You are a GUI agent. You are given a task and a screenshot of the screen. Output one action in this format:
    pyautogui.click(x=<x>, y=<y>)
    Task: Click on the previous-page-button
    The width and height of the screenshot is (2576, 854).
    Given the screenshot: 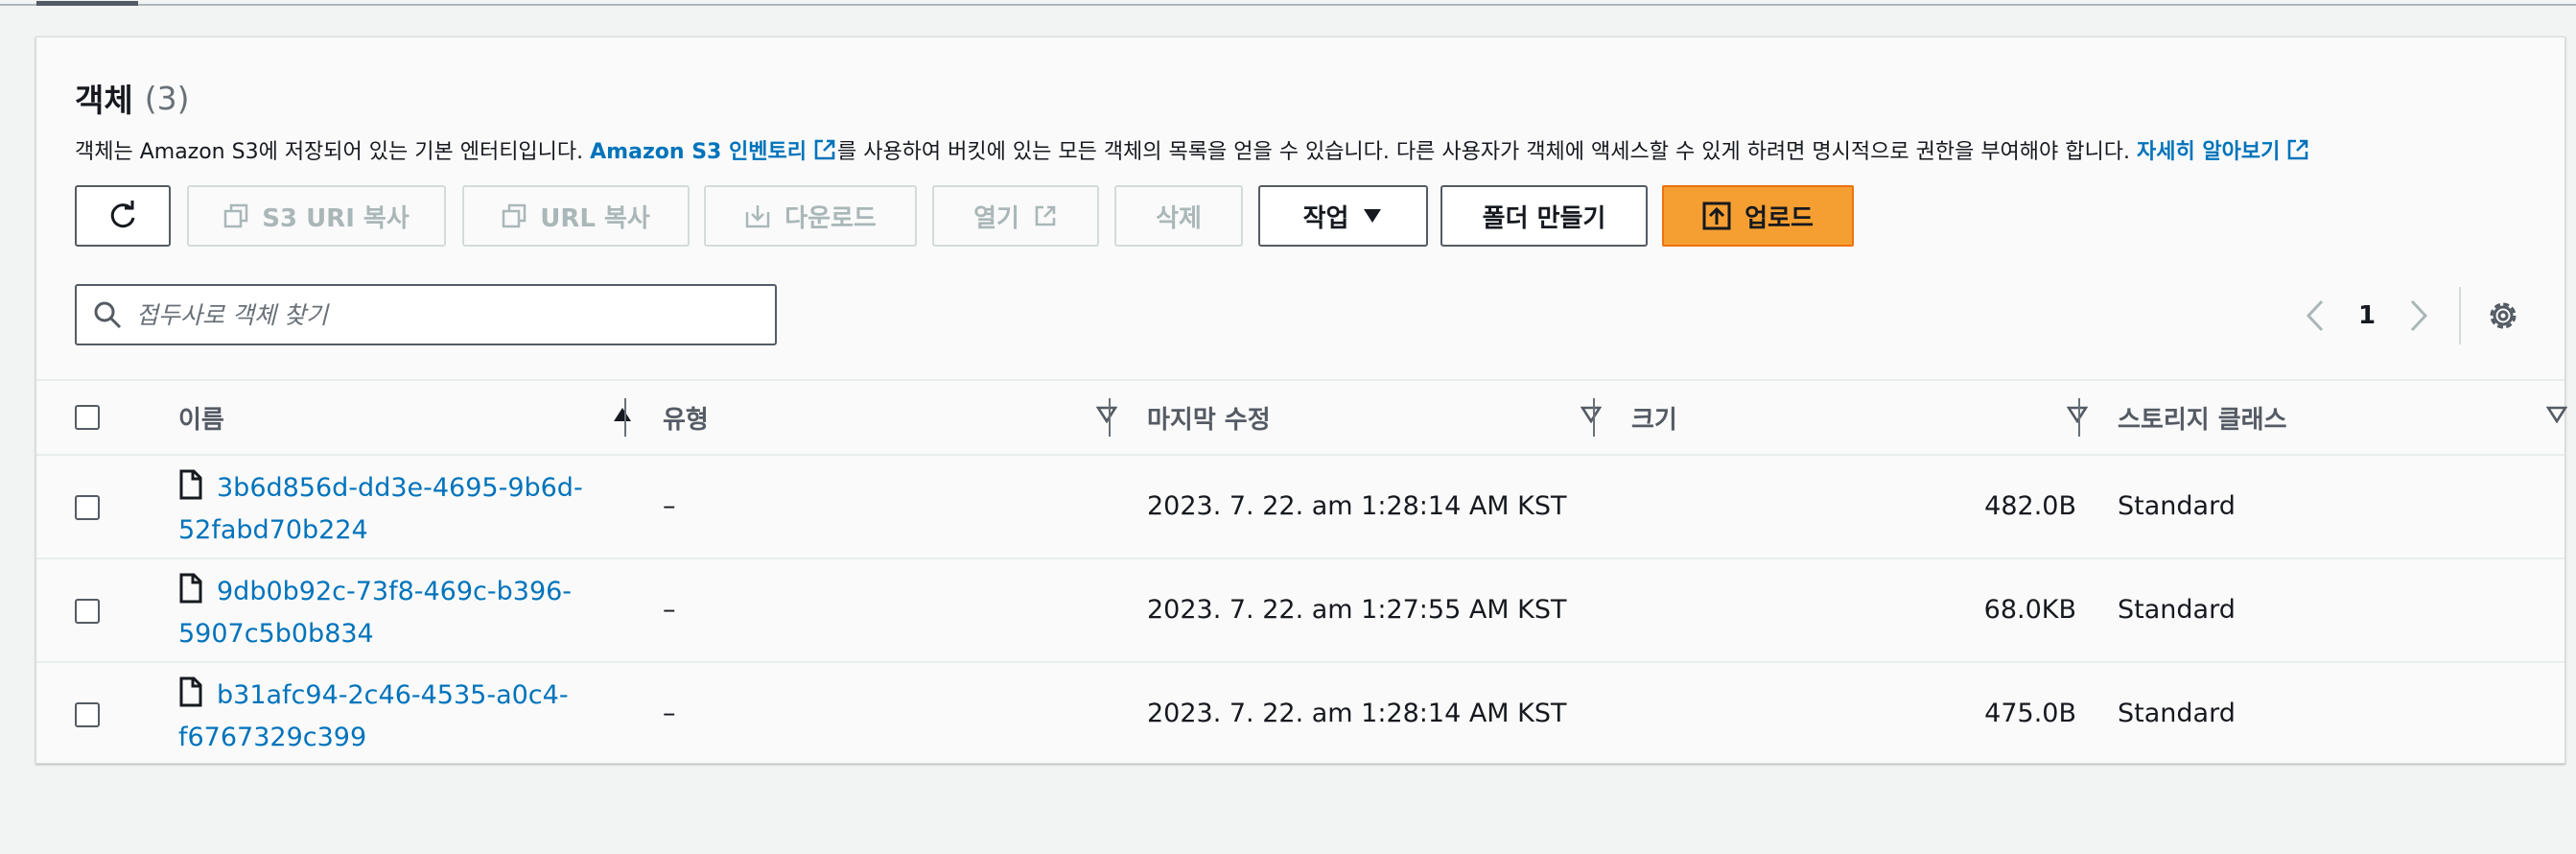 What is the action you would take?
    pyautogui.click(x=2315, y=316)
    